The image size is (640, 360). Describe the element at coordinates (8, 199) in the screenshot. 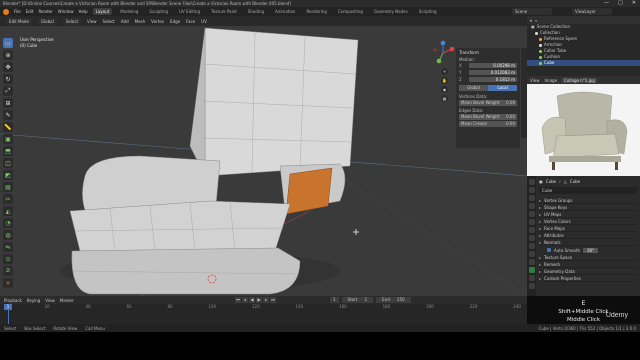

I see `knife-icon: ✂` at that location.